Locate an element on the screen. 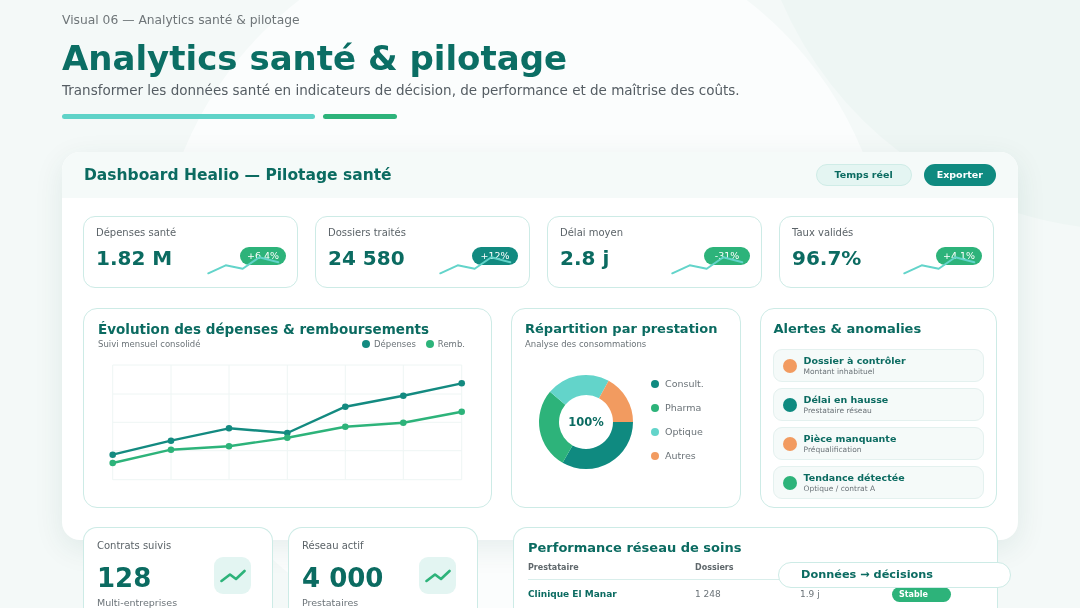 This screenshot has width=1080, height=608. stat-value: 4 000 is located at coordinates (343, 578).